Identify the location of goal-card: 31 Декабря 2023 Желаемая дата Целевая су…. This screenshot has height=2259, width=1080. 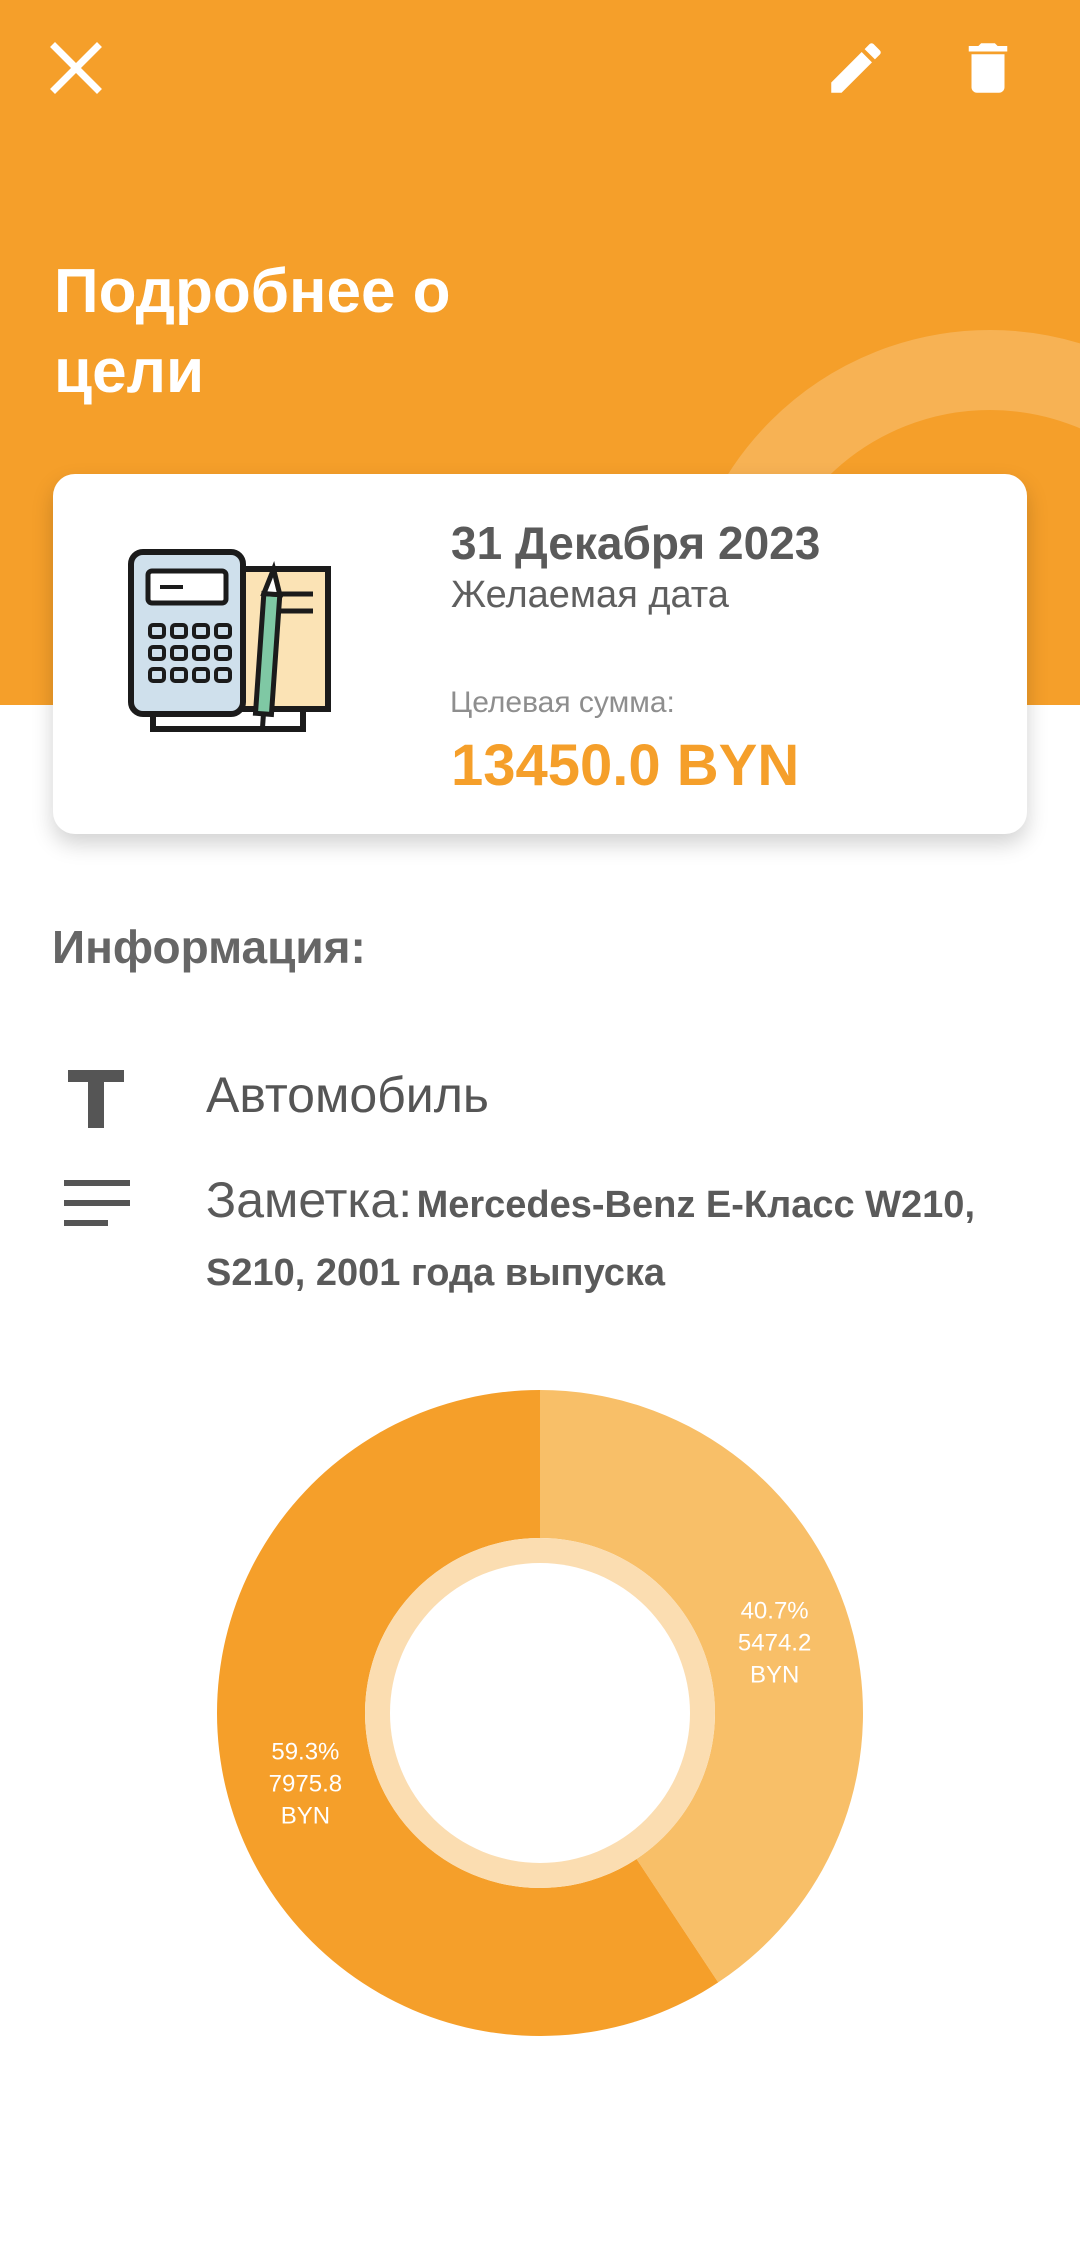
(540, 654).